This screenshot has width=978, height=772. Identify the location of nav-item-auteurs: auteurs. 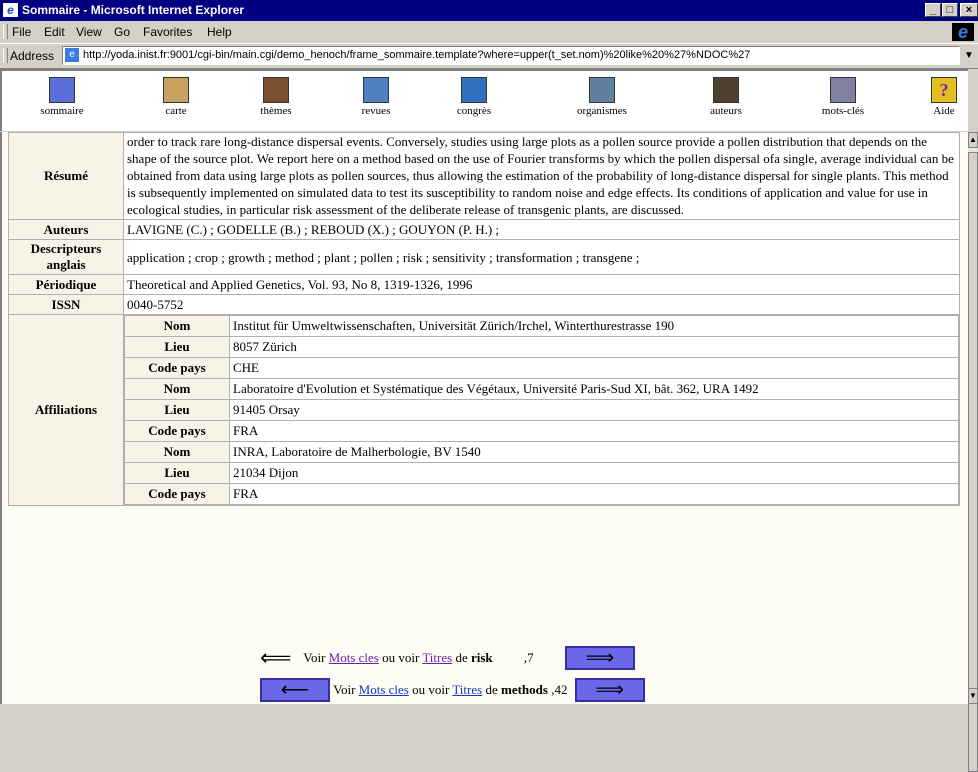
(726, 97).